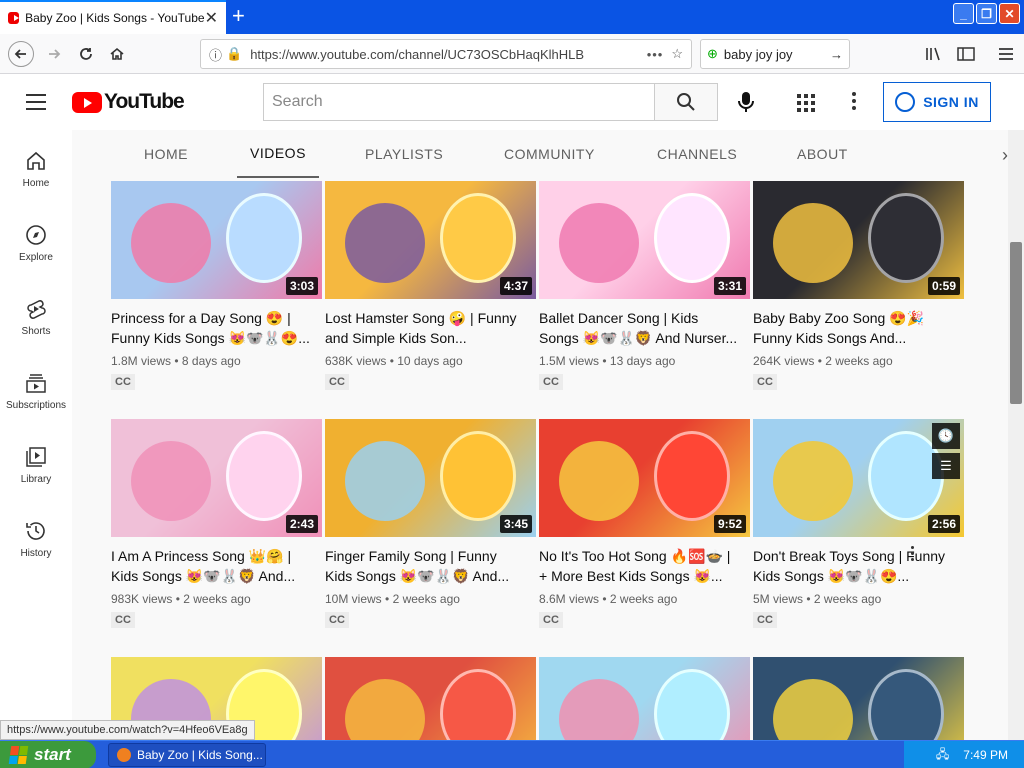  Describe the element at coordinates (216, 478) in the screenshot. I see `video-thumbnail: 2:43` at that location.